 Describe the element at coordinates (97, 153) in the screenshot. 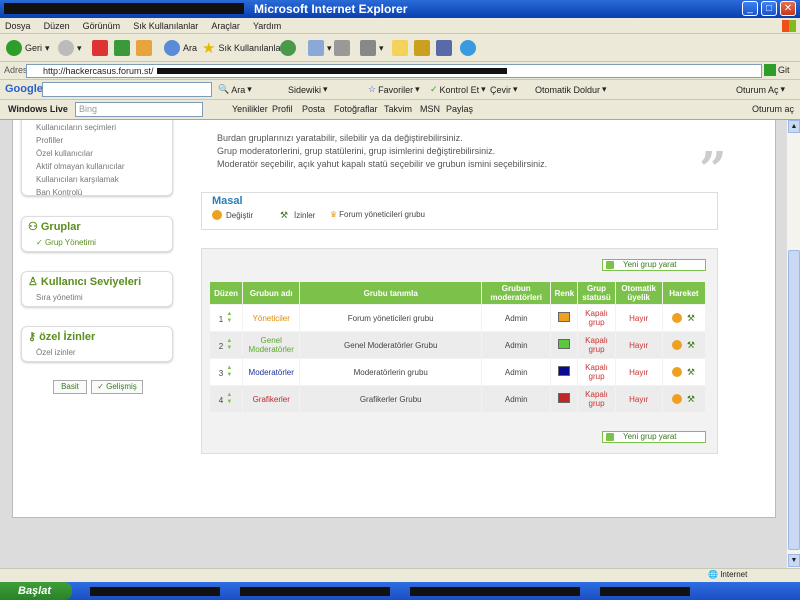

I see `menu-special-users: Özel kullanıcılar` at that location.